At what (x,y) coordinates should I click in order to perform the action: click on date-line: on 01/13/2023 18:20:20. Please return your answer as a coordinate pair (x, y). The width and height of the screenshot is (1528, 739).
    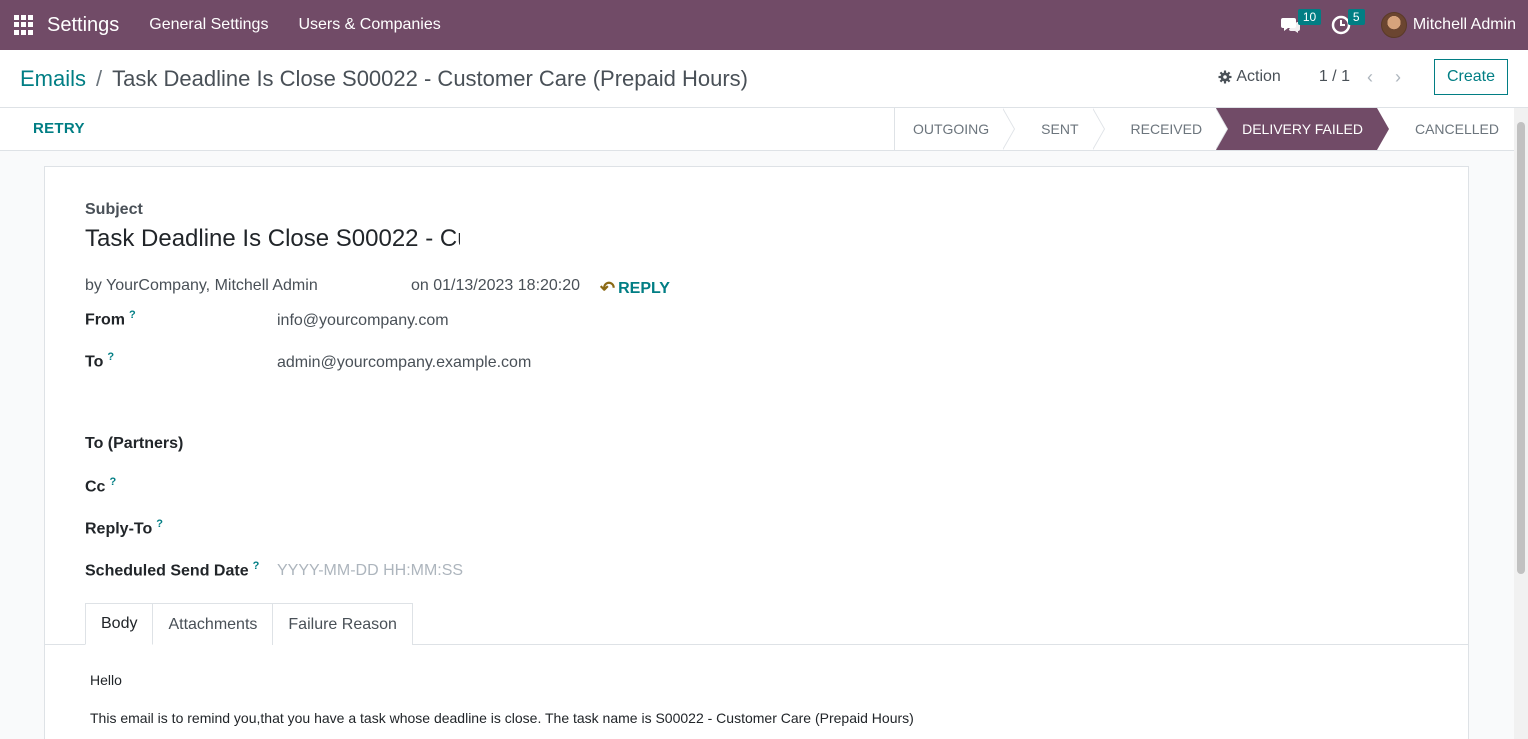
    Looking at the image, I should click on (496, 285).